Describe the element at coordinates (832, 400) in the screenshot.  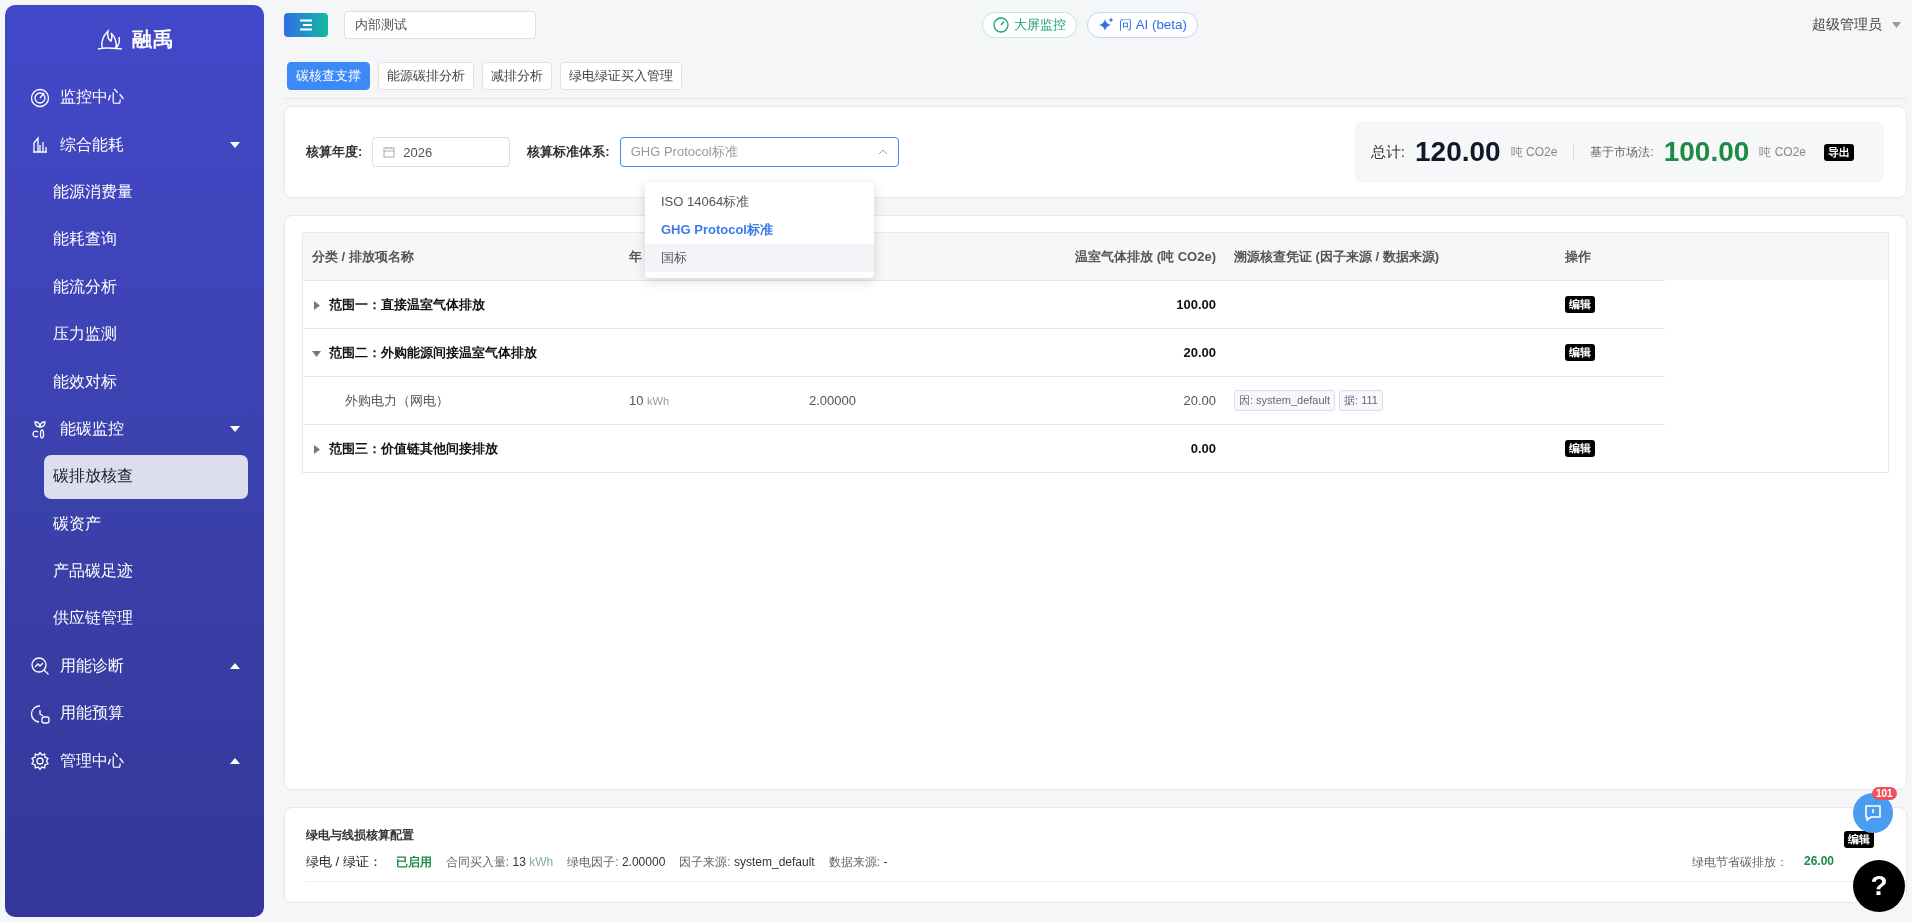
I see `factor-cell: 2.00000` at that location.